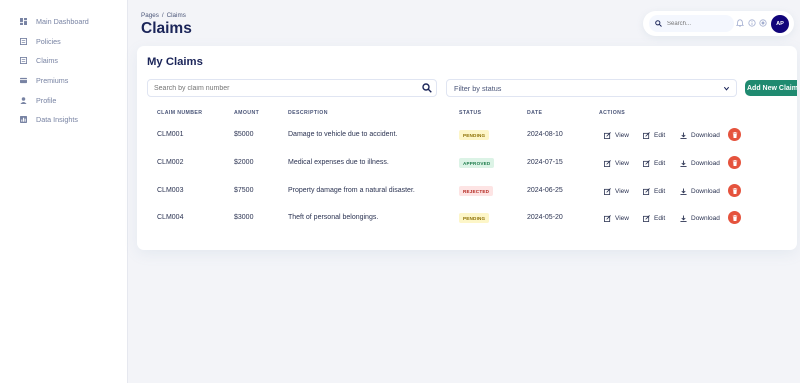  Describe the element at coordinates (23, 41) in the screenshot. I see `document-icon` at that location.